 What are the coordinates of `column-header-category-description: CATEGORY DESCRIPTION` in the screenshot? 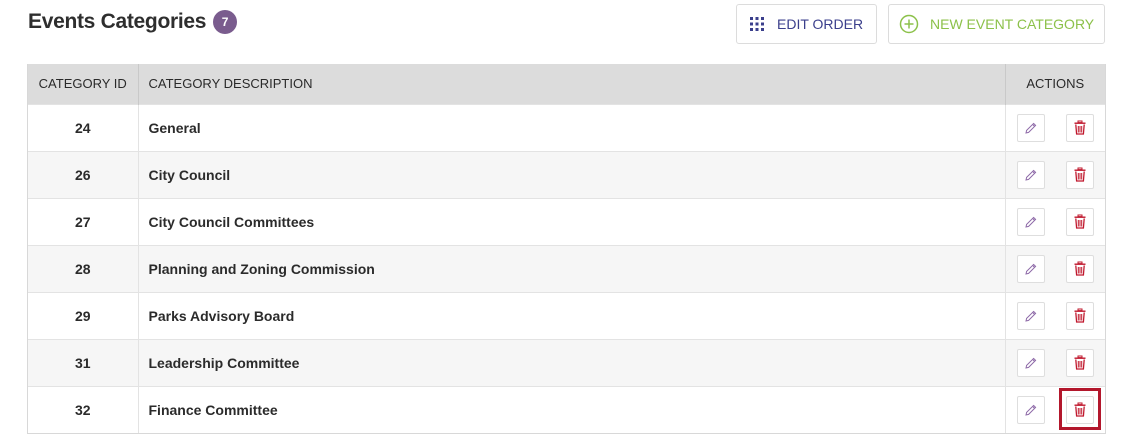 It's located at (572, 84).